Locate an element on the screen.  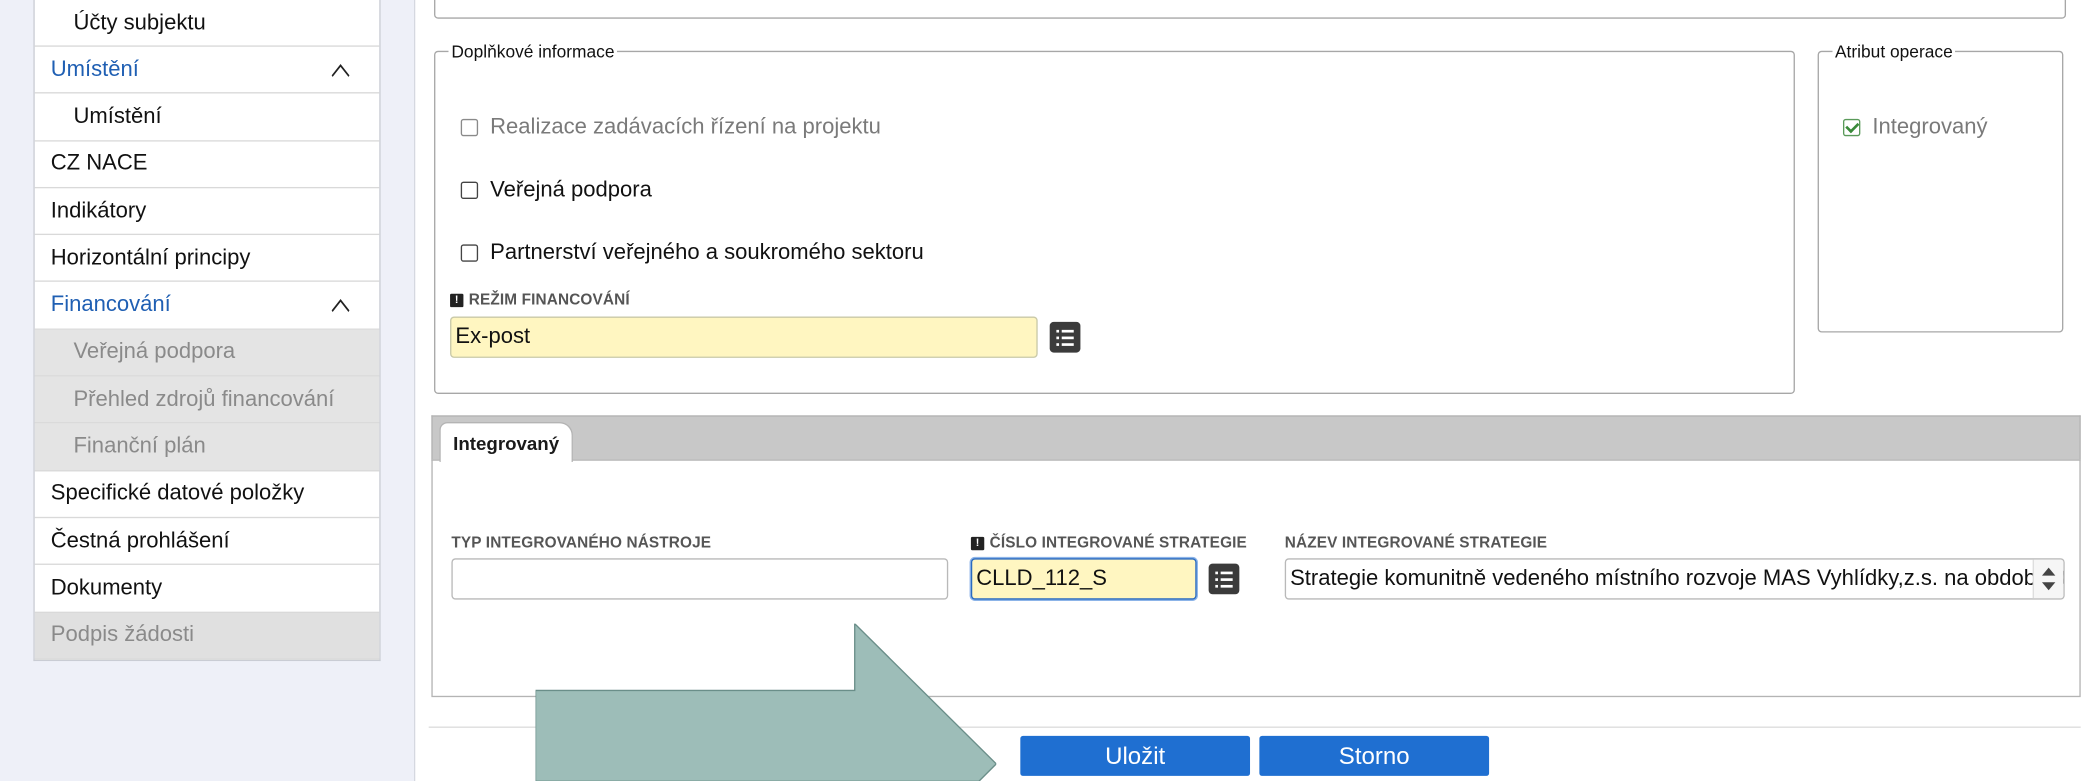
label-text: REŽIM FINANCOVÁNÍ is located at coordinates (549, 300).